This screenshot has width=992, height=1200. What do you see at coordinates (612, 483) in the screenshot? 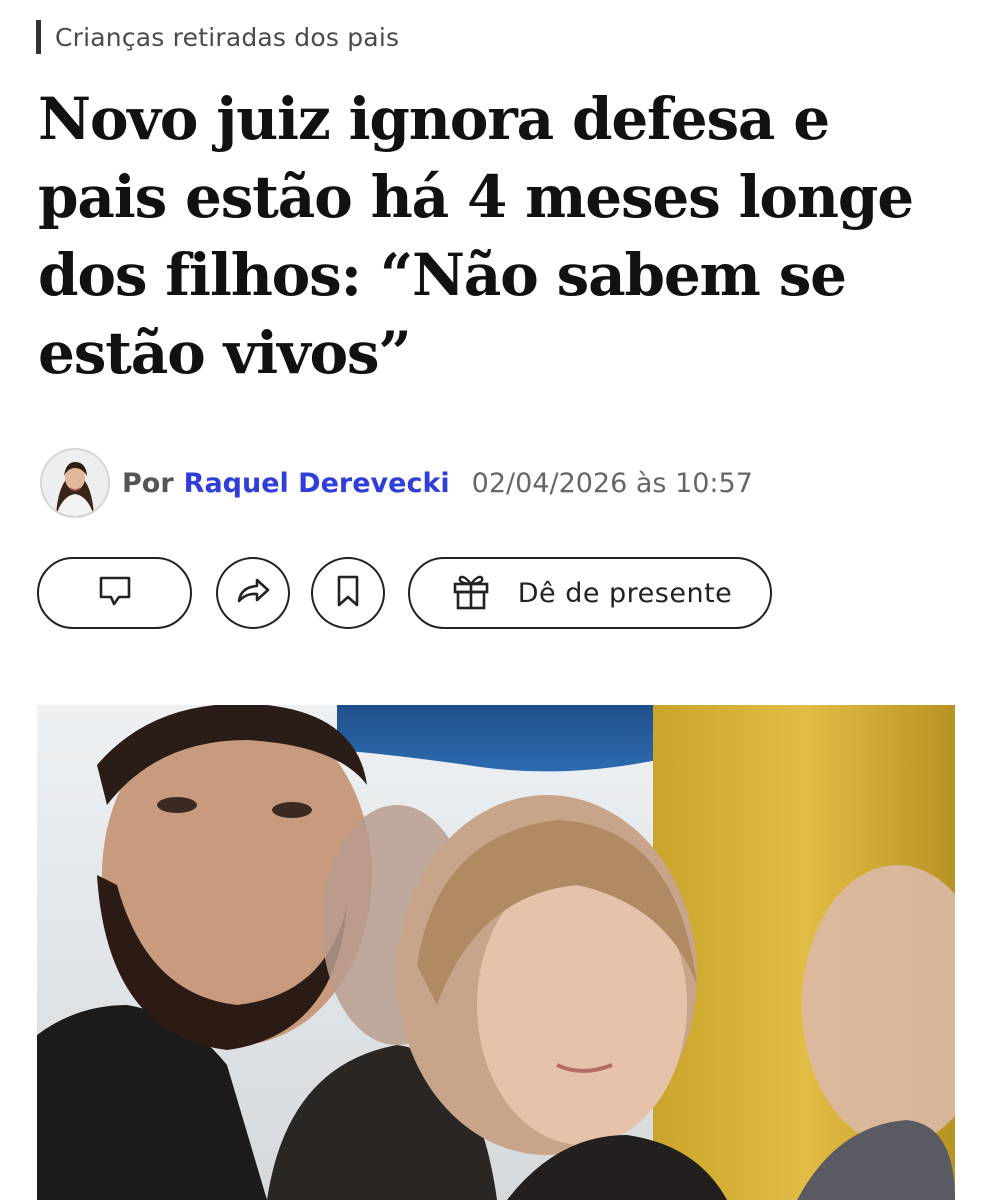
I see `publish-date: 02/04/2026 às 10:57` at bounding box center [612, 483].